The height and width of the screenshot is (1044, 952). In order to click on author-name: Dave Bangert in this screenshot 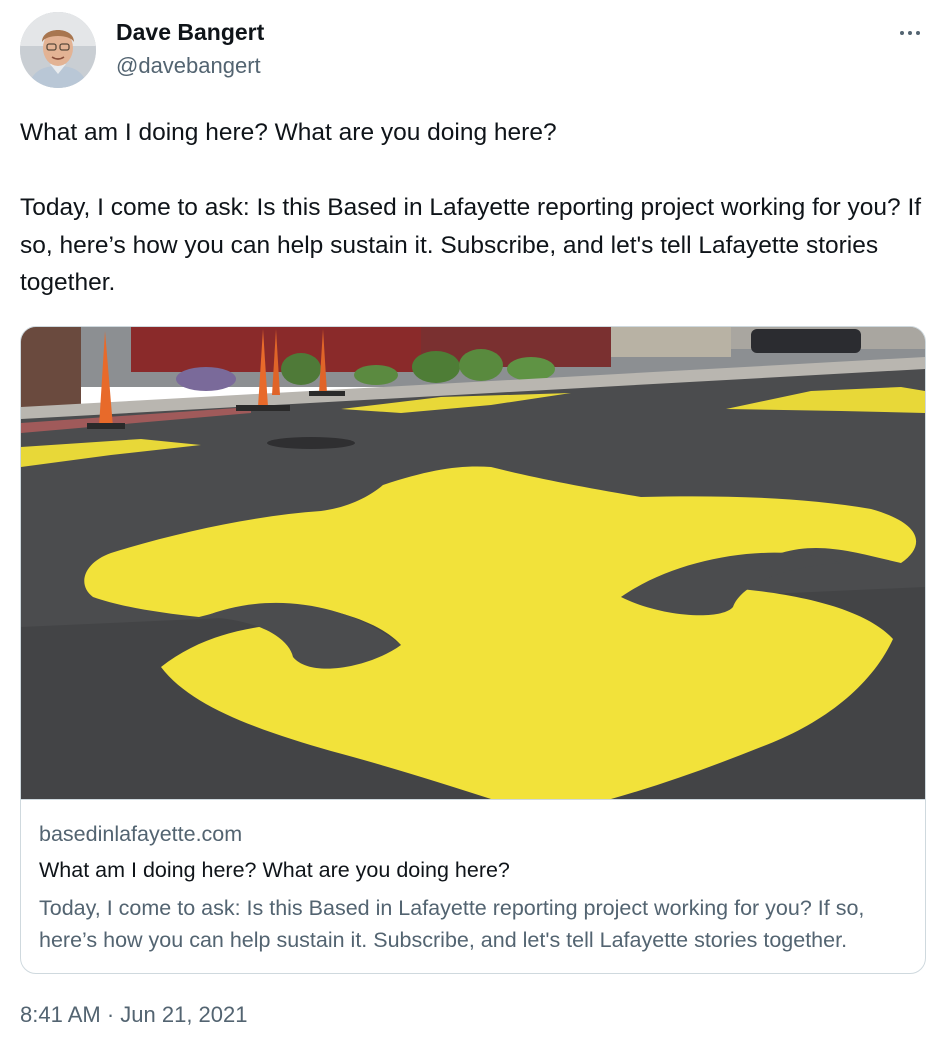, I will do `click(190, 32)`.